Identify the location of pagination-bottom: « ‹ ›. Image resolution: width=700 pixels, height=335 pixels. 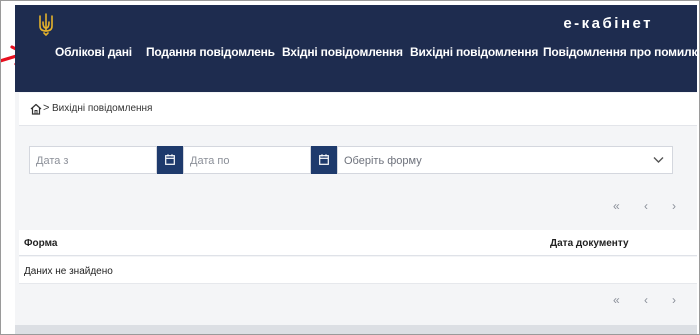
(356, 302).